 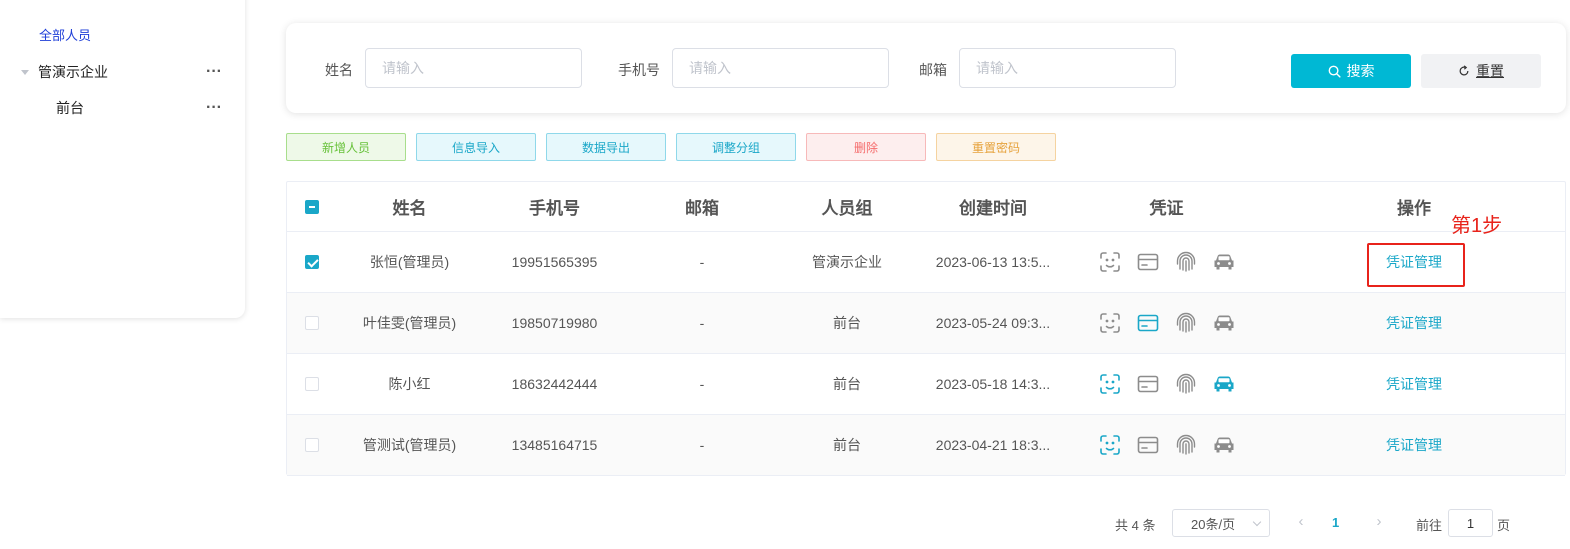 What do you see at coordinates (1213, 524) in the screenshot?
I see `page-size-value: 20条/页` at bounding box center [1213, 524].